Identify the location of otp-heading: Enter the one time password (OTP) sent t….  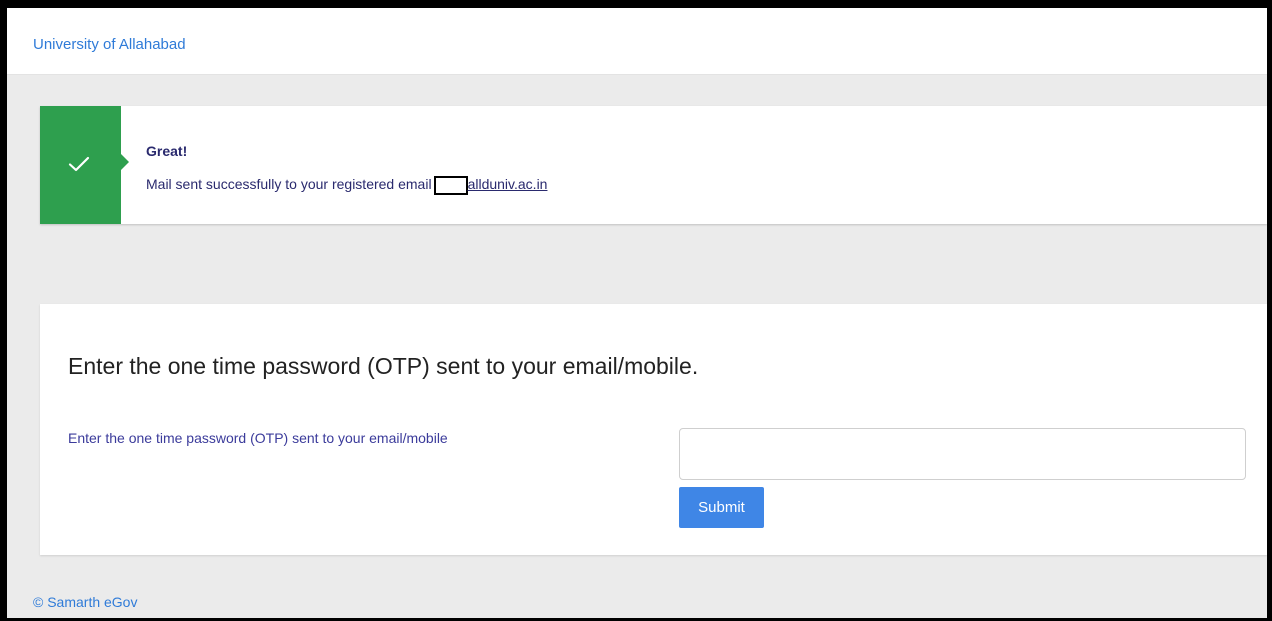
(383, 366).